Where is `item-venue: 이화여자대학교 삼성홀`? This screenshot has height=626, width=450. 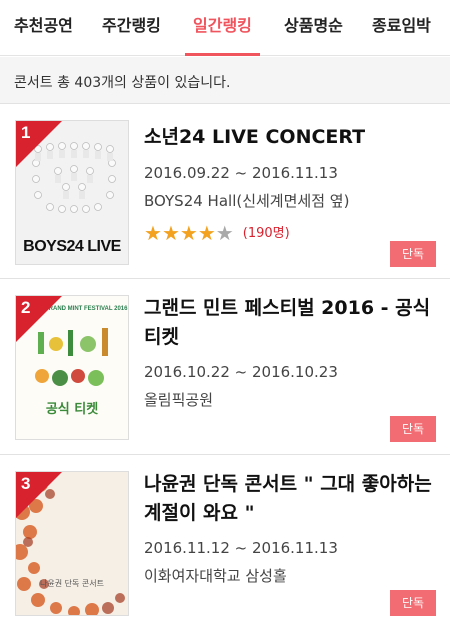
item-venue: 이화여자대학교 삼성홀 is located at coordinates (215, 576).